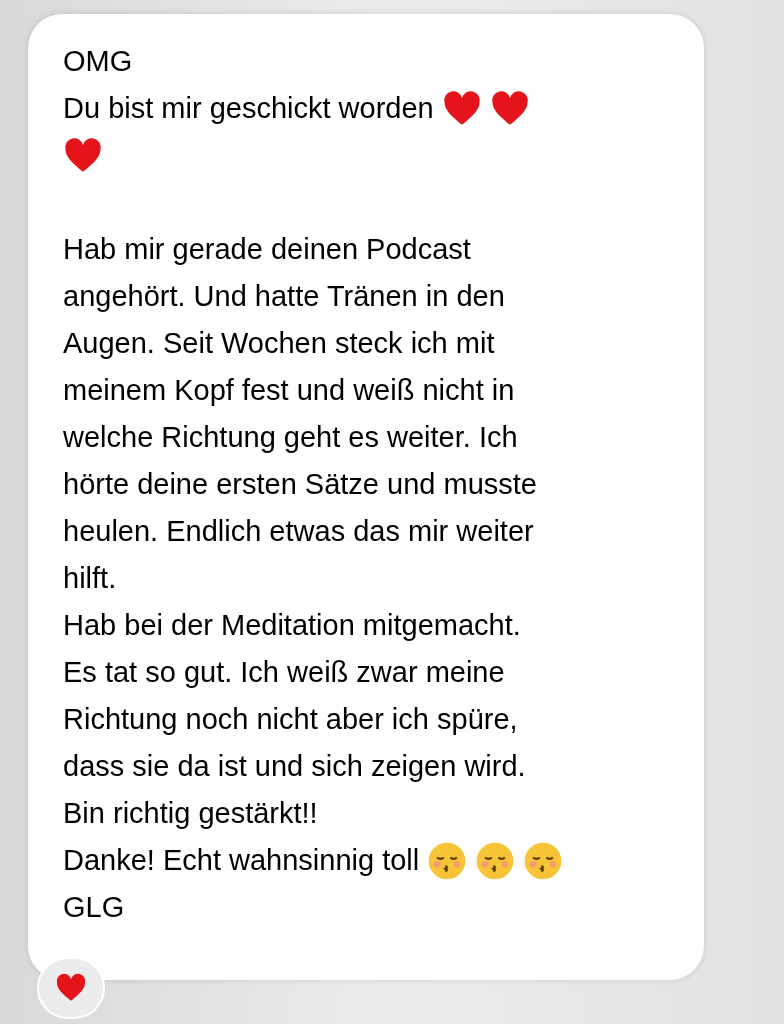  Describe the element at coordinates (284, 672) in the screenshot. I see `message-text: Es tat so gut. Ich weiß zwar meine` at that location.